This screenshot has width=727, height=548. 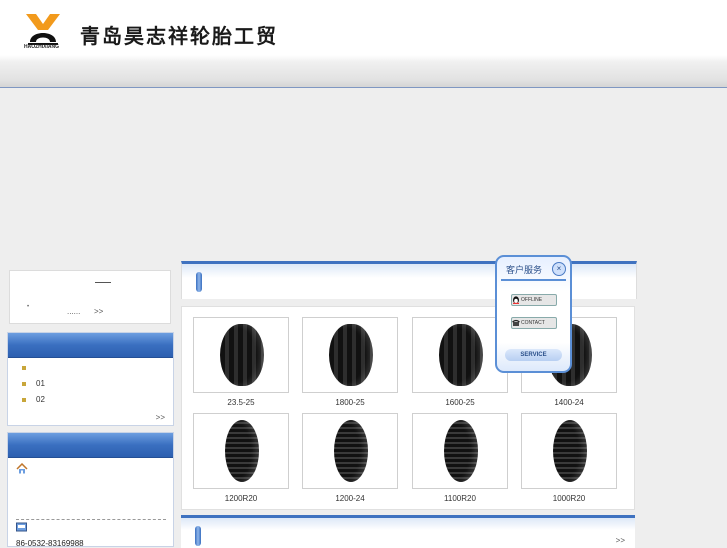 What do you see at coordinates (241, 498) in the screenshot?
I see `product-caption: 1200R20` at bounding box center [241, 498].